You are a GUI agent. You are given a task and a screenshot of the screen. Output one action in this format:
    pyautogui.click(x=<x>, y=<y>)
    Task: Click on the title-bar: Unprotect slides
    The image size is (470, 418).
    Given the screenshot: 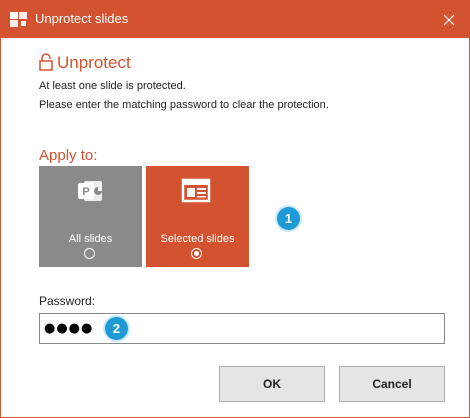 What is the action you would take?
    pyautogui.click(x=235, y=19)
    